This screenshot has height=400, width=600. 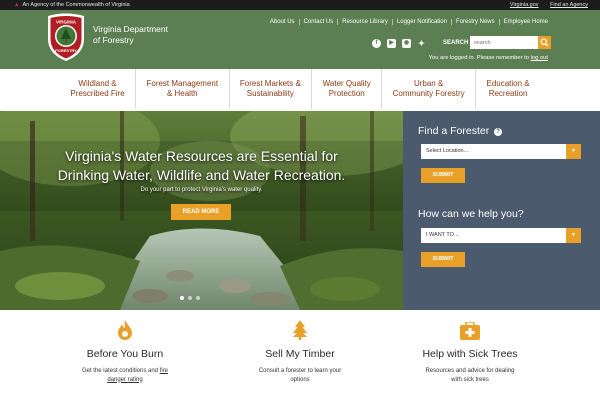 What do you see at coordinates (539, 58) in the screenshot?
I see `logout-link: log out` at bounding box center [539, 58].